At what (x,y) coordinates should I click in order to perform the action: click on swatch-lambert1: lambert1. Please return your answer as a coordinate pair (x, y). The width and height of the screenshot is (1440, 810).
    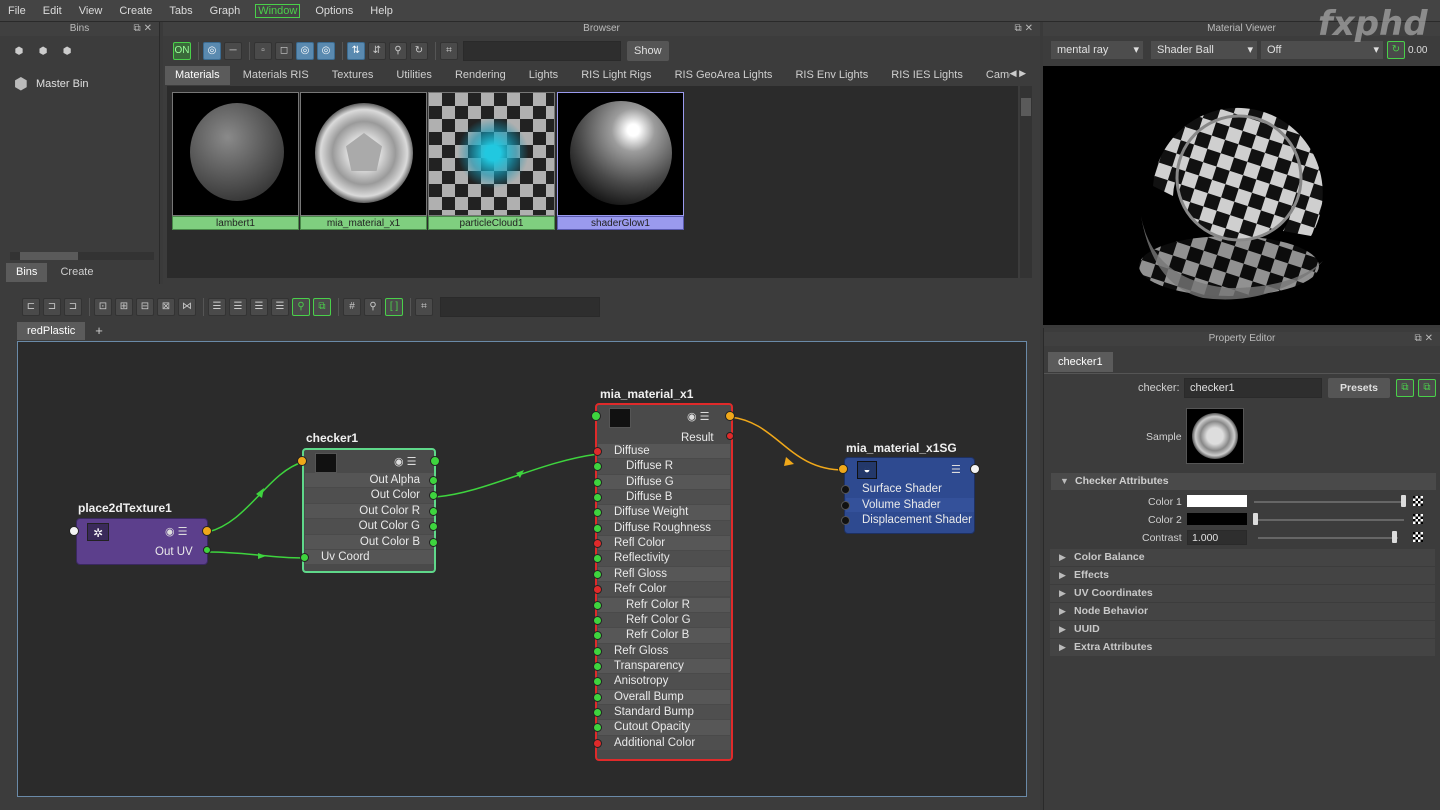
    Looking at the image, I should click on (235, 162).